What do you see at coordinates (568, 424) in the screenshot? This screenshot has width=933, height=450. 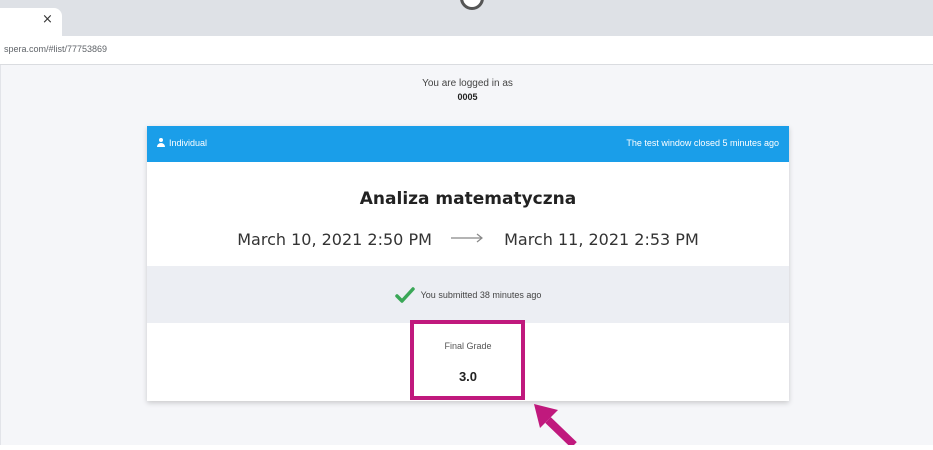 I see `annotation-arrow-icon` at bounding box center [568, 424].